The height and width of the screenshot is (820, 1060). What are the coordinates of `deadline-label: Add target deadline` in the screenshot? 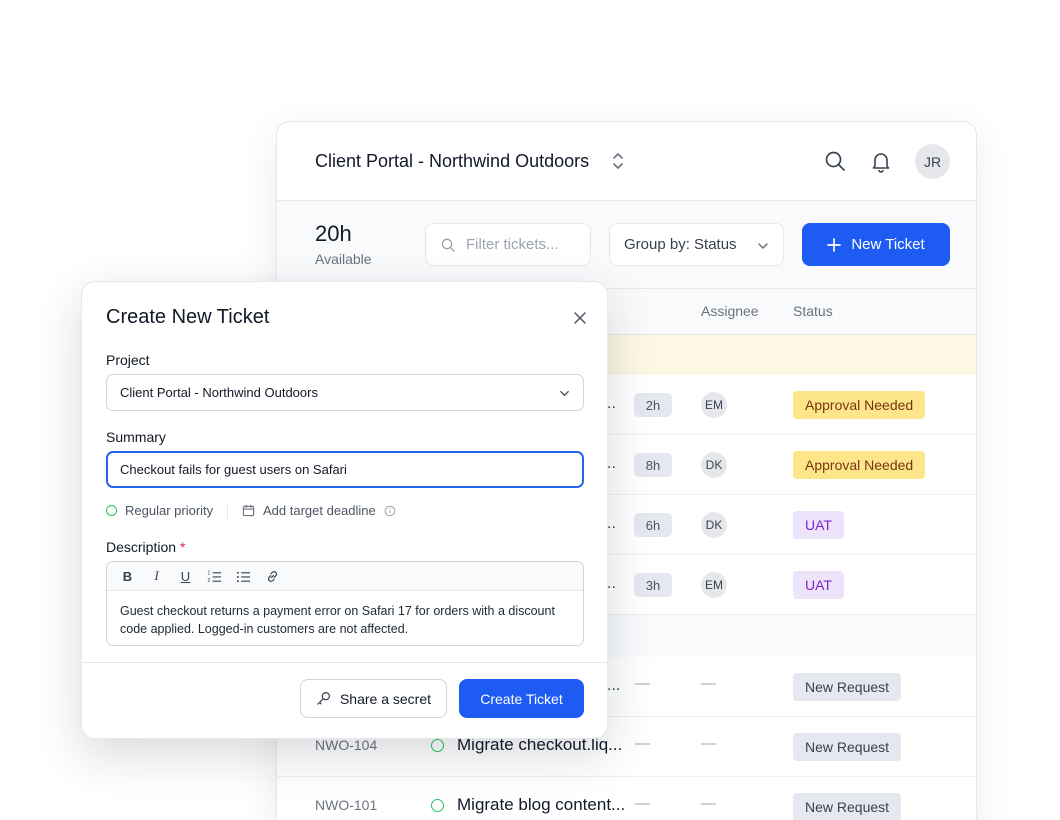 It's located at (319, 510).